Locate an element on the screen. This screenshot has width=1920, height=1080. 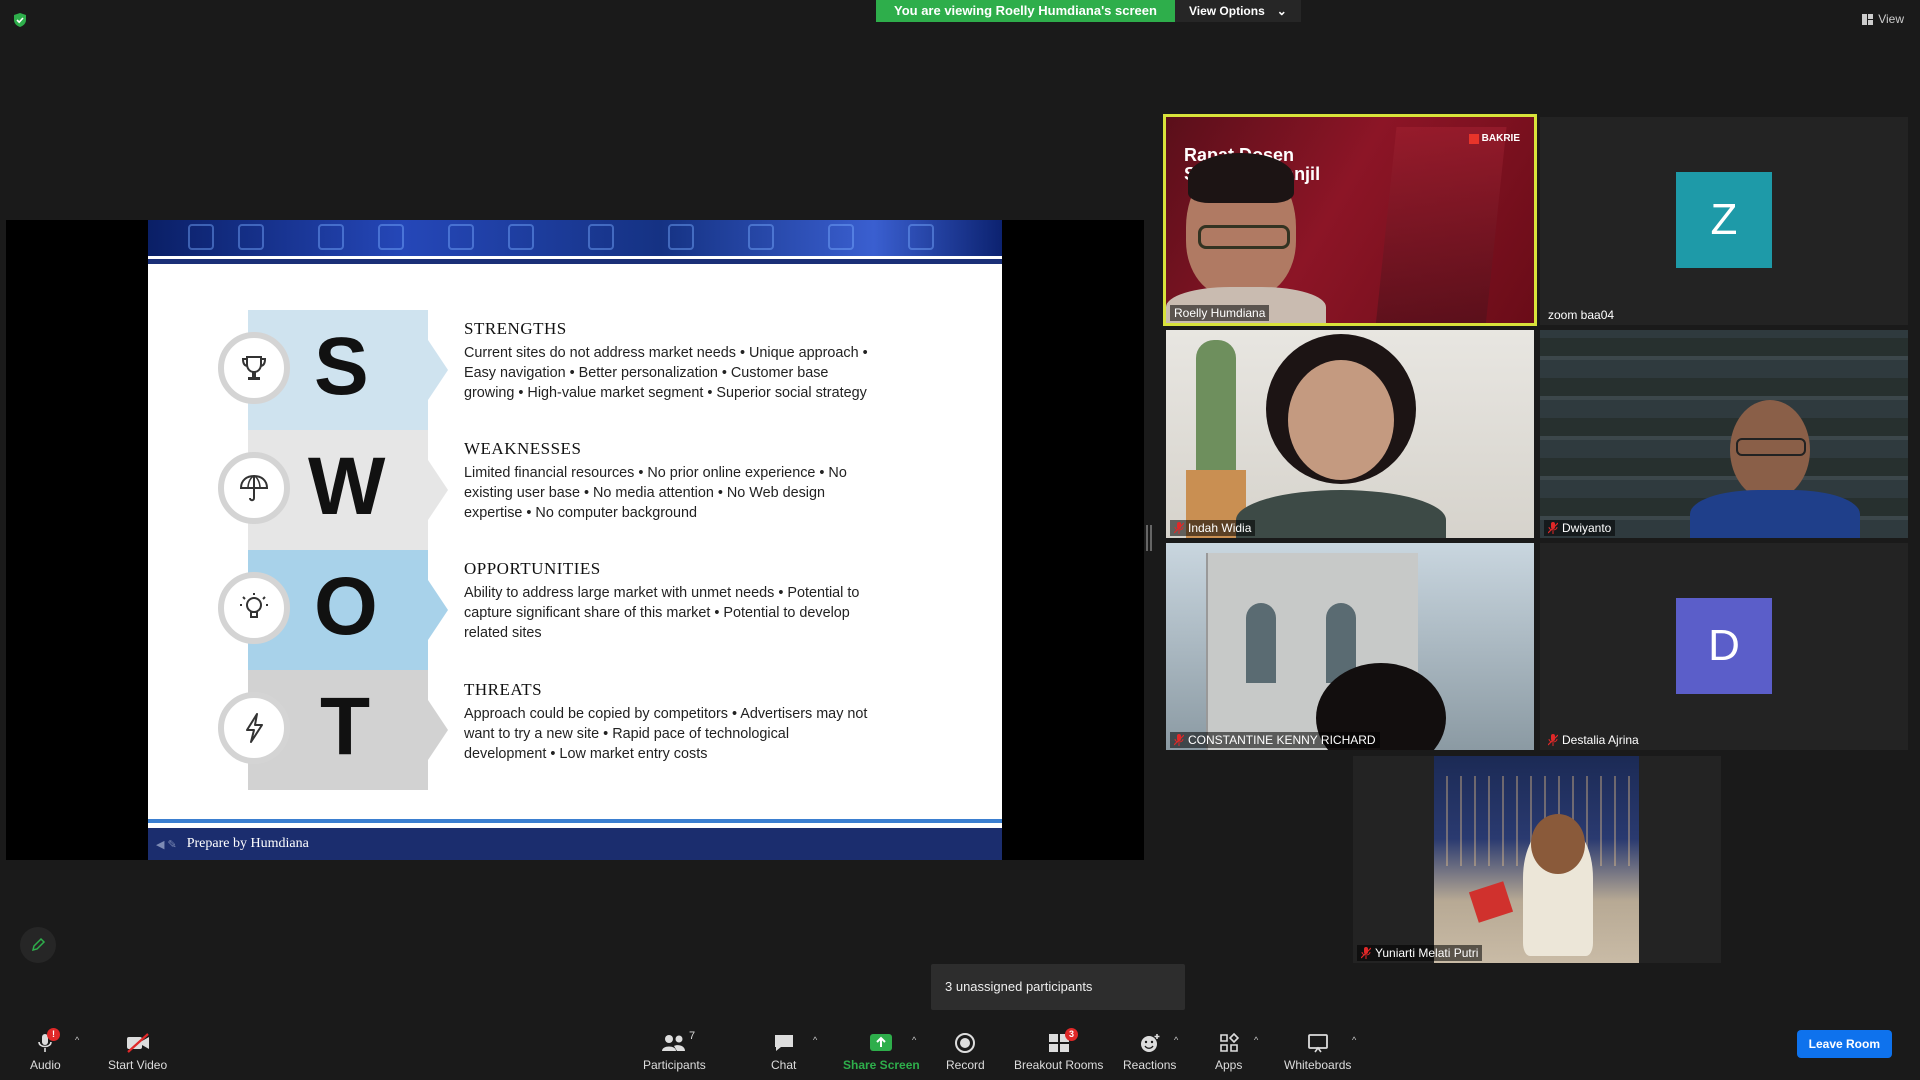
video-tile-indah-widia: Indah Widia is located at coordinates (1350, 434).